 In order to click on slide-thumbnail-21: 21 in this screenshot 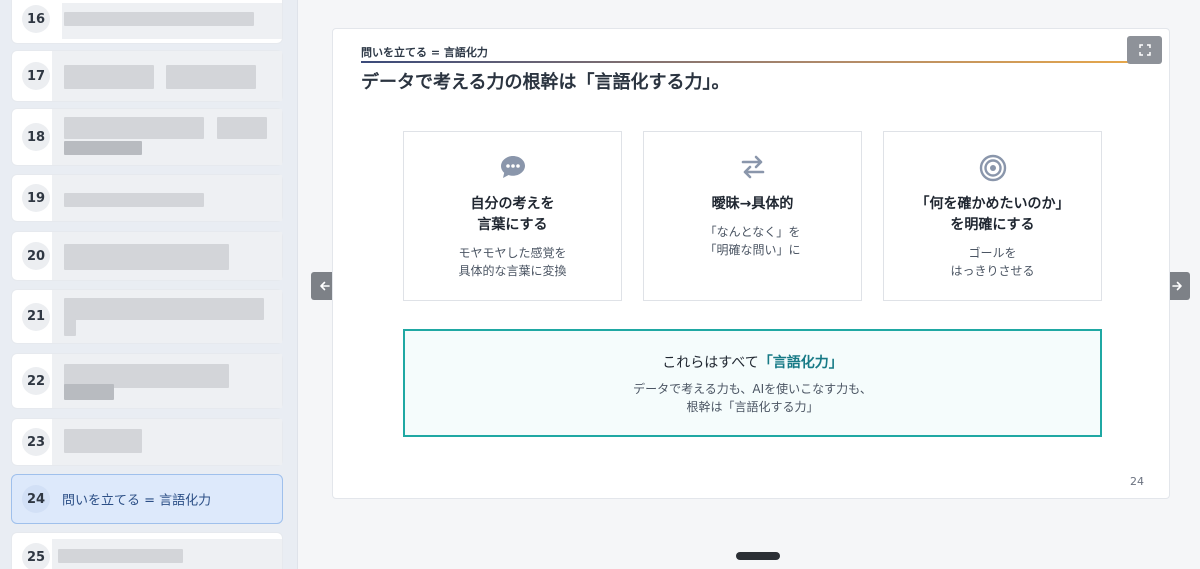, I will do `click(147, 316)`.